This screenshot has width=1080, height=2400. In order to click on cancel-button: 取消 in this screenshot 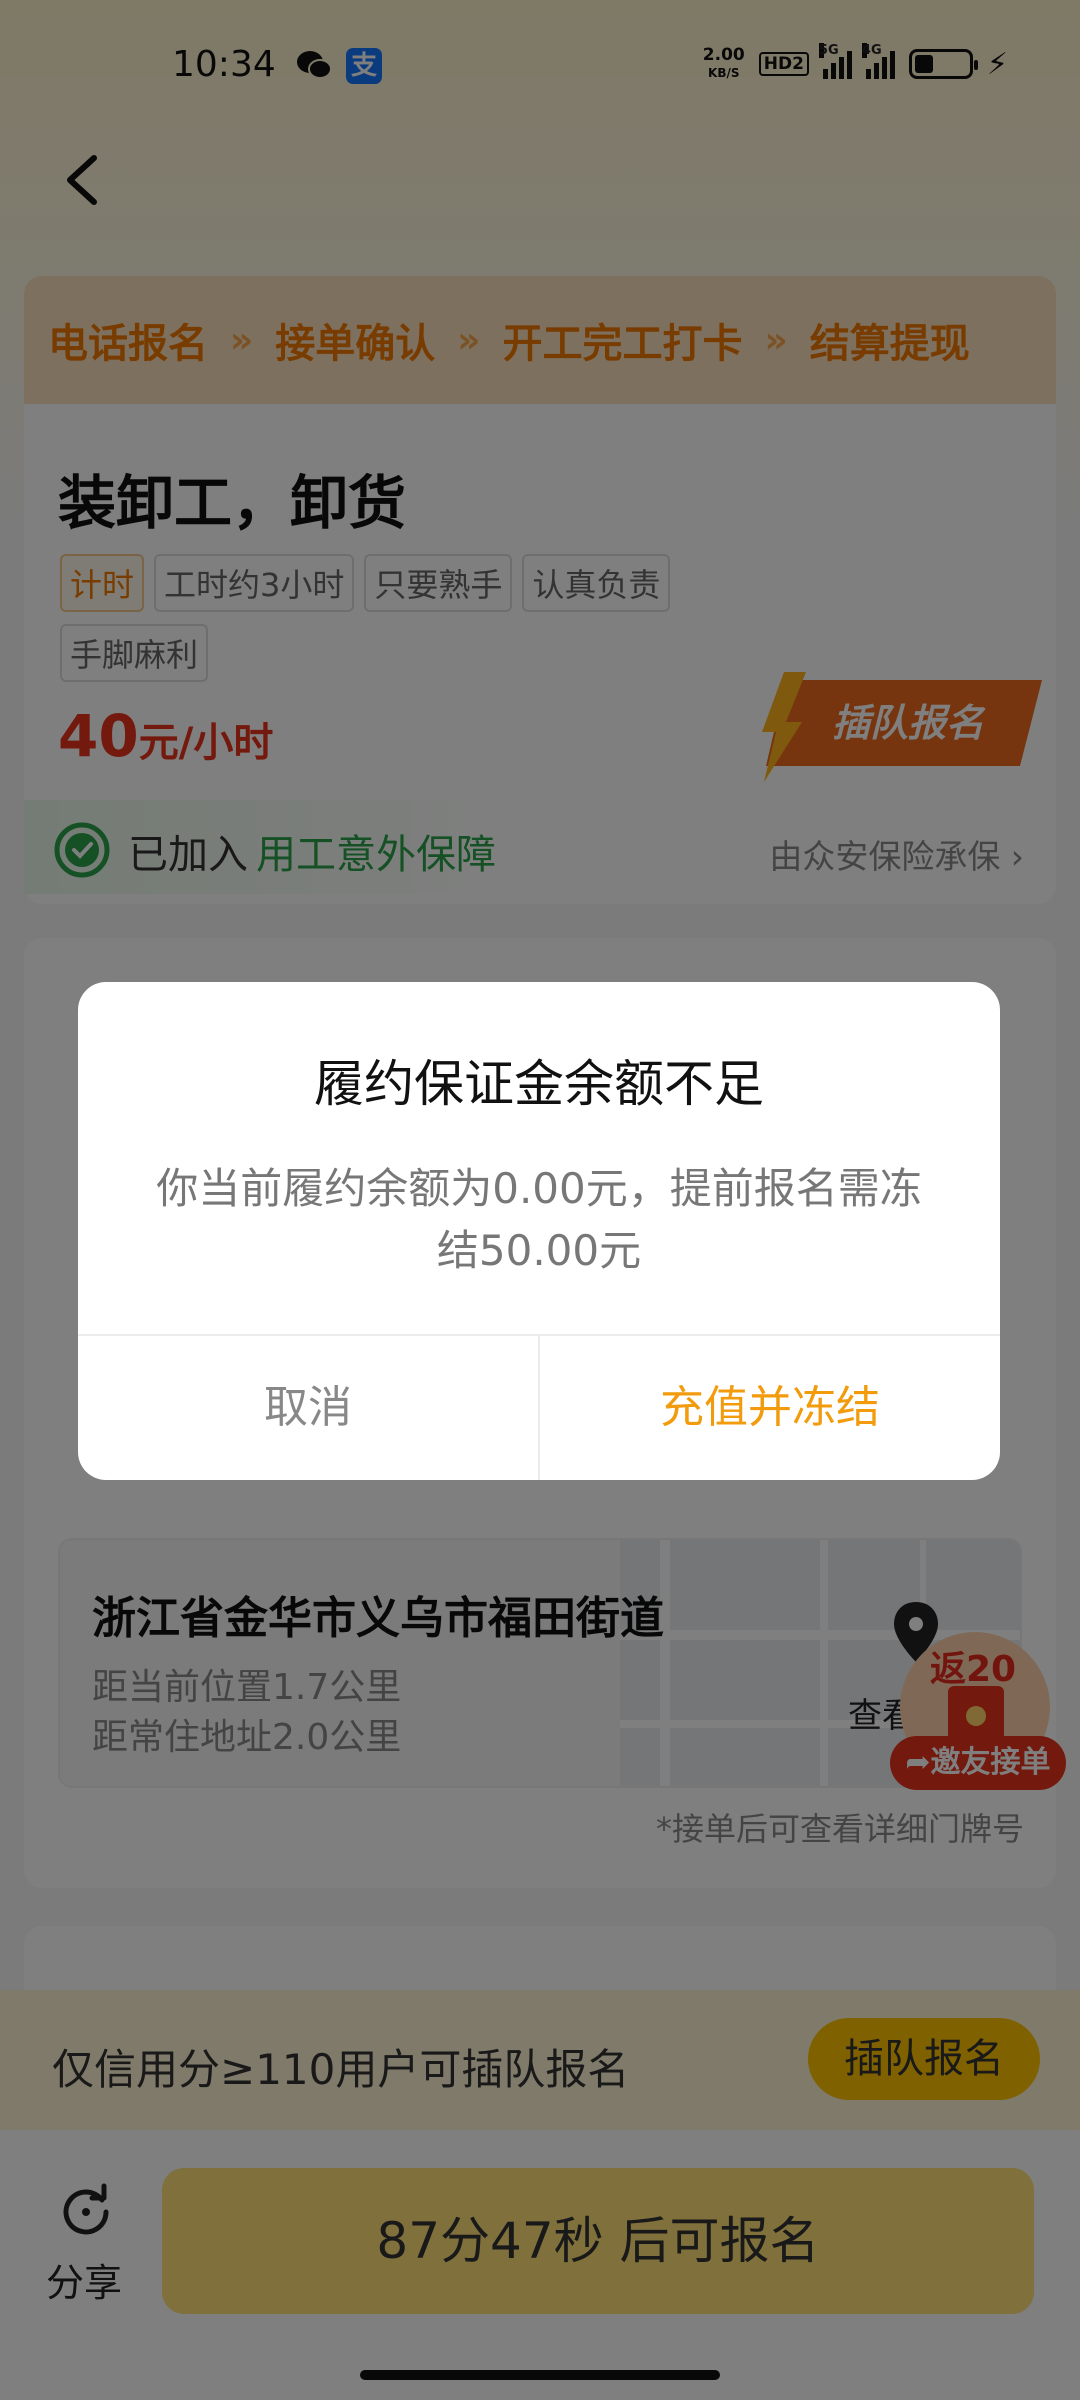, I will do `click(308, 1408)`.